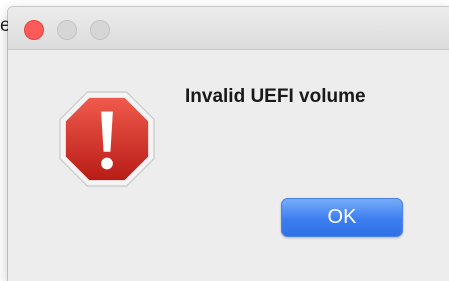 The image size is (449, 281). What do you see at coordinates (107, 139) in the screenshot?
I see `stop-exclamation-icon` at bounding box center [107, 139].